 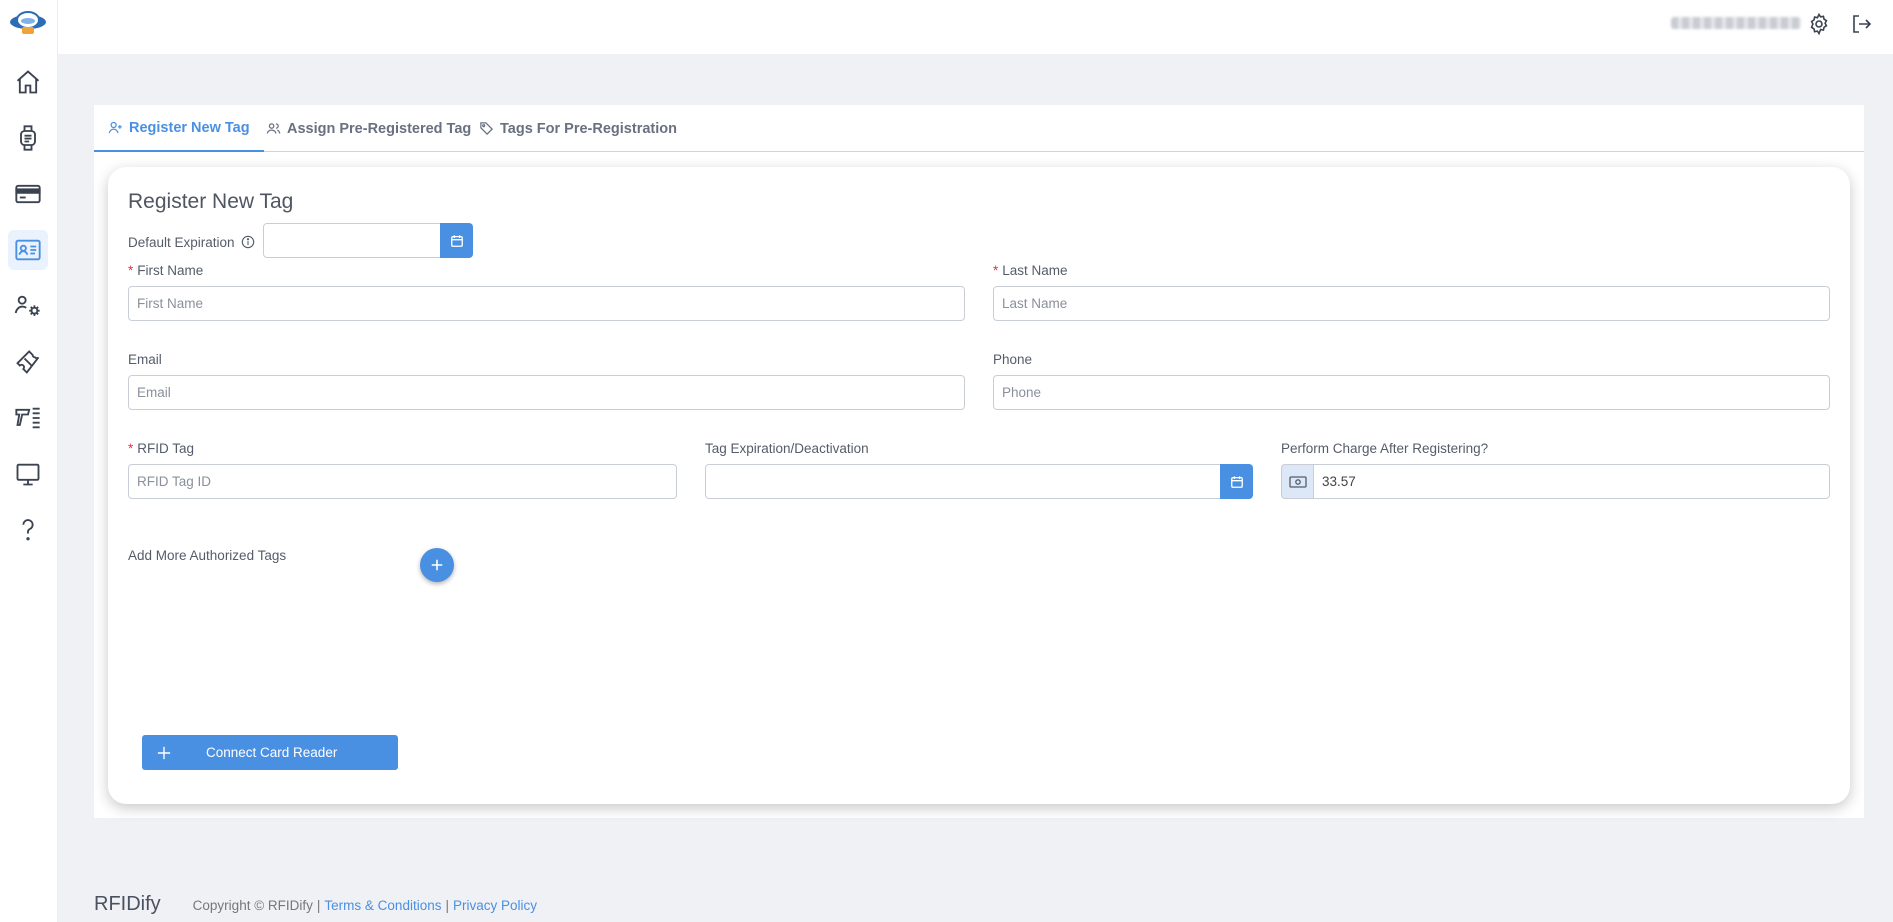 I want to click on phone-input, so click(x=1411, y=392).